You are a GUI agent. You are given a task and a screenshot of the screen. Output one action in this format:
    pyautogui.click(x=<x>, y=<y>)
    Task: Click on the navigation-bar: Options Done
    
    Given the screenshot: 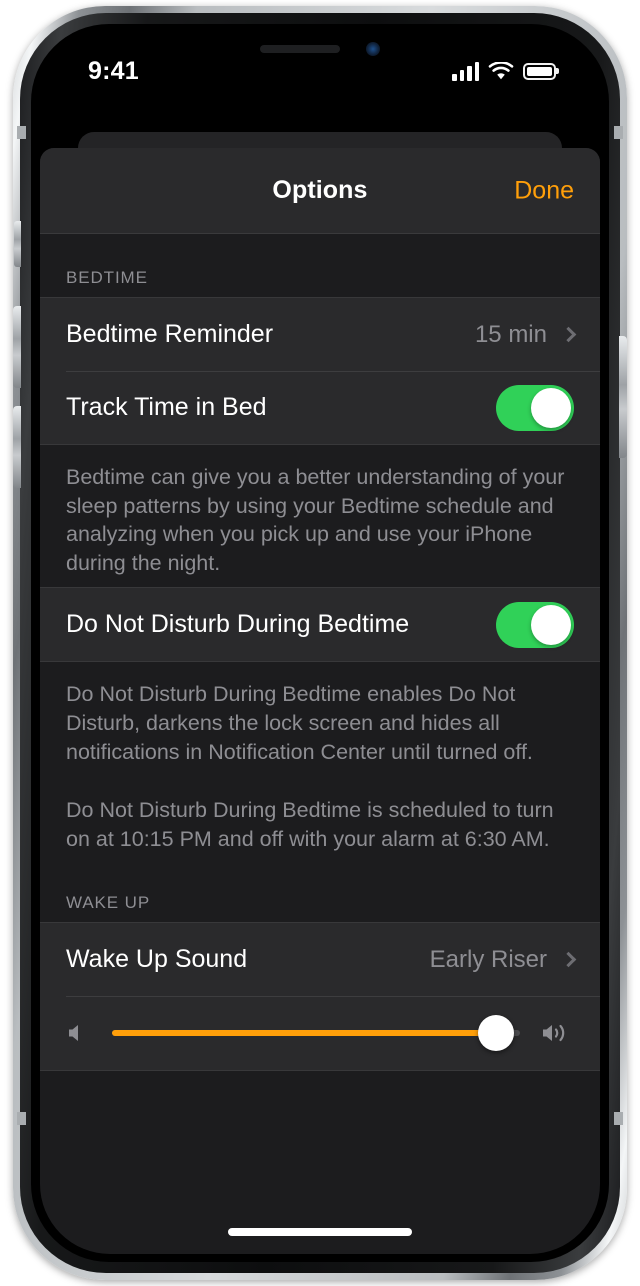 What is the action you would take?
    pyautogui.click(x=320, y=191)
    